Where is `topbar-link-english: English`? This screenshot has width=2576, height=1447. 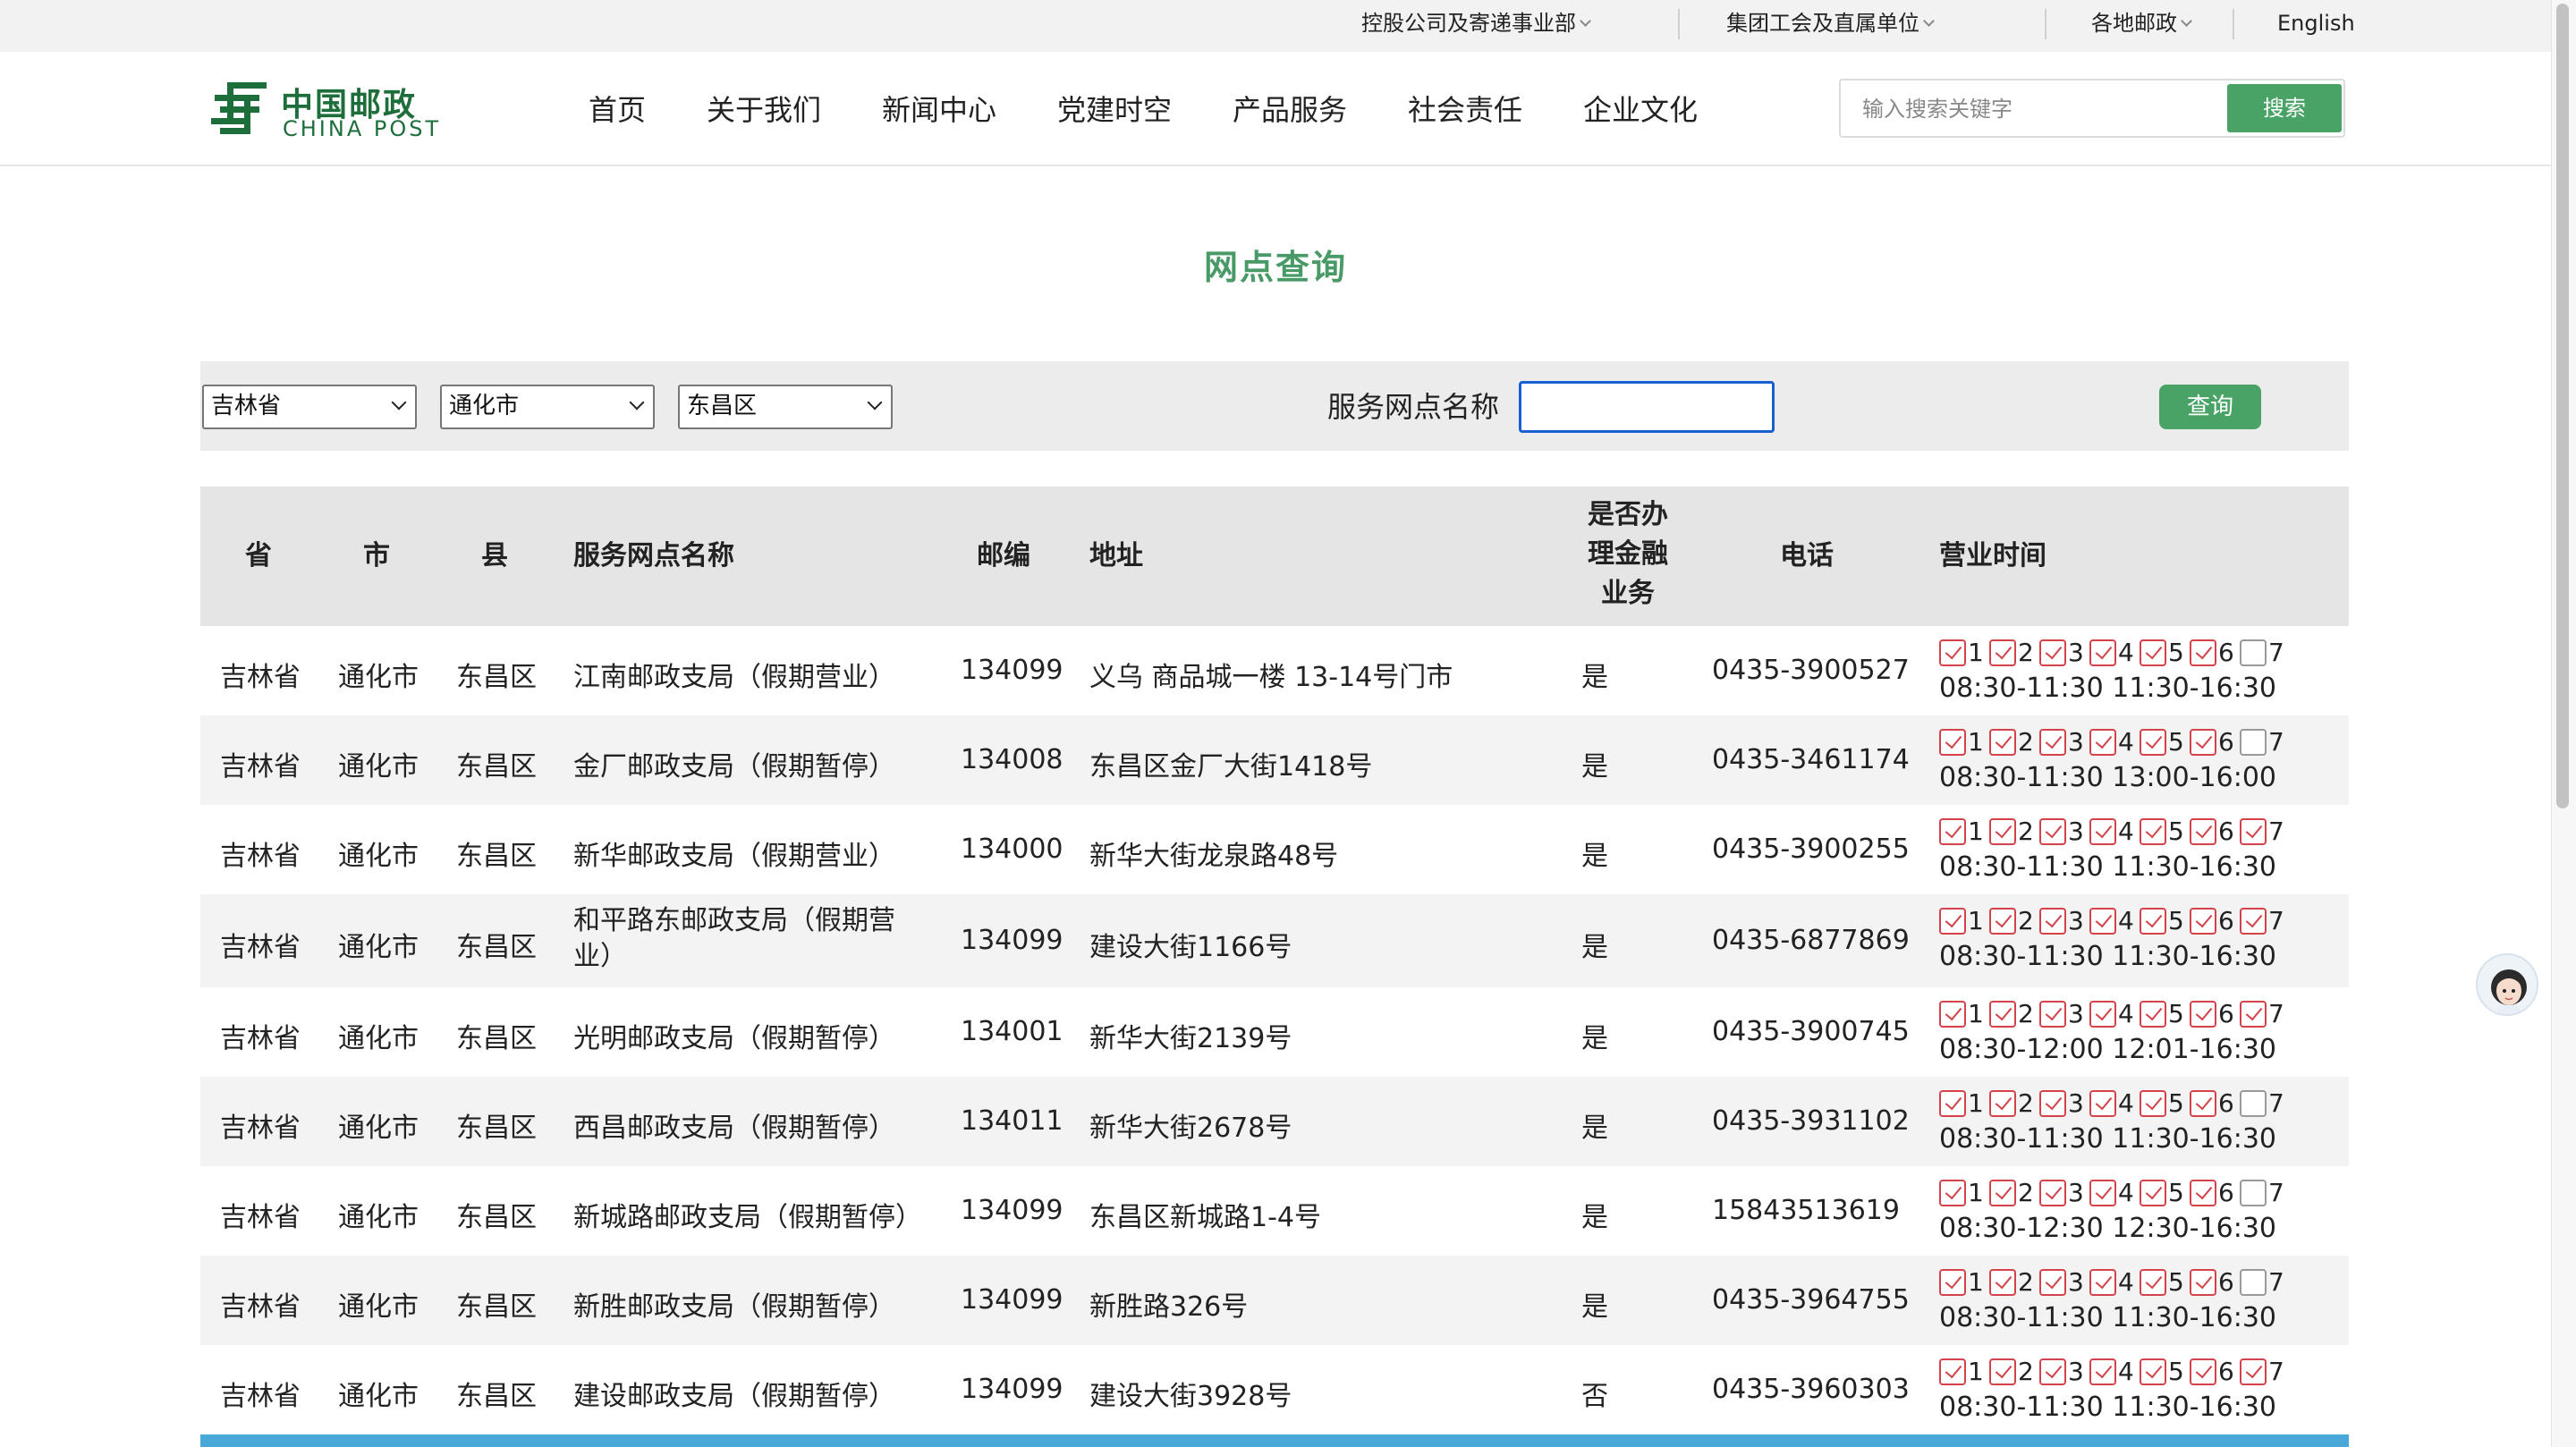 topbar-link-english: English is located at coordinates (2316, 26).